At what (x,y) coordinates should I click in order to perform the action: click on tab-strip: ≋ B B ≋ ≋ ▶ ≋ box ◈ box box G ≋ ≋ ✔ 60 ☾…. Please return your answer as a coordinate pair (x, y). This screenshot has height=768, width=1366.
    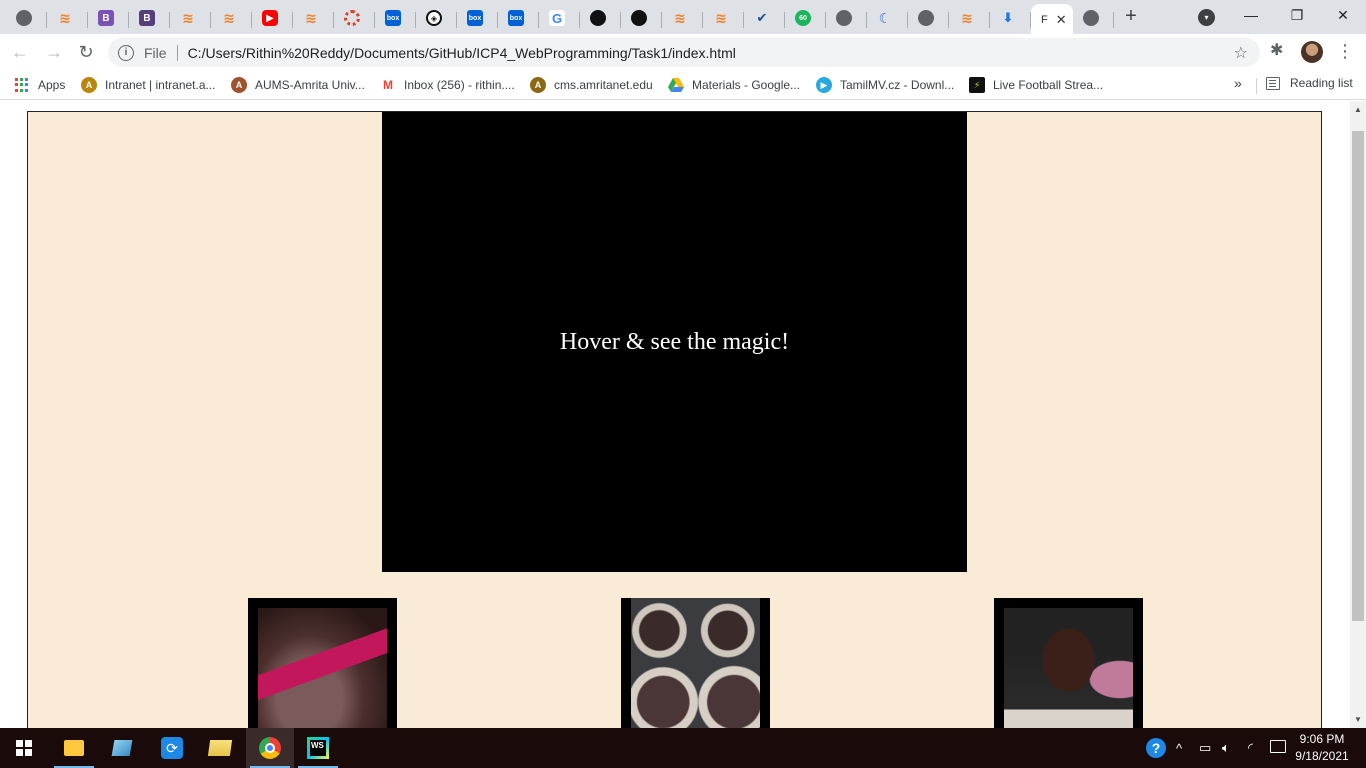
    Looking at the image, I should click on (683, 18).